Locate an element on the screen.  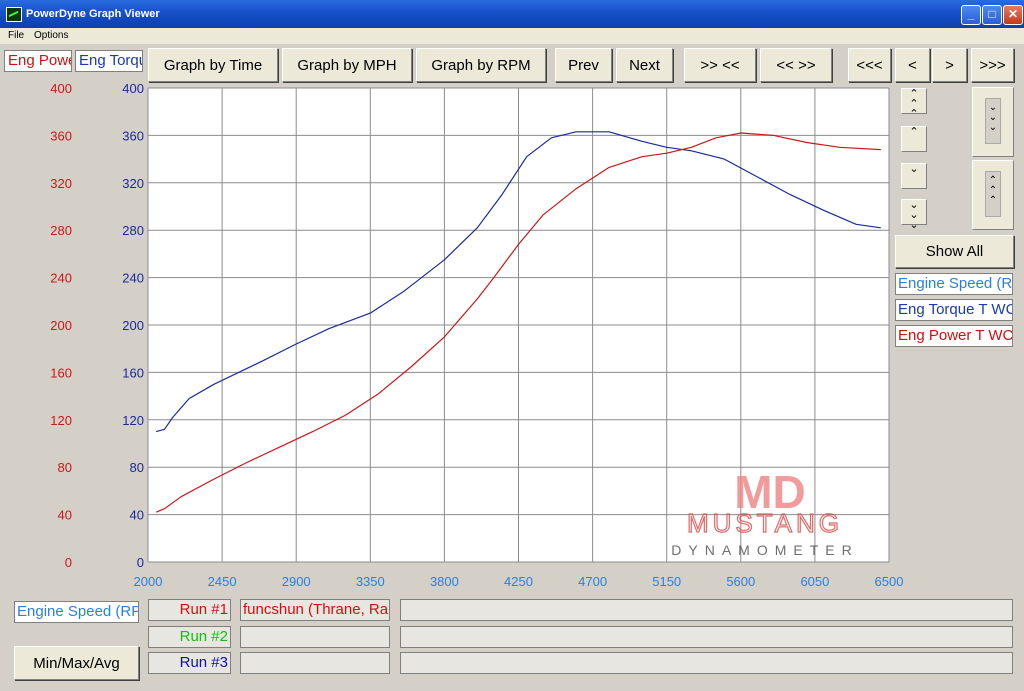
rpm-tick-label-10: 6500 is located at coordinates (889, 581).